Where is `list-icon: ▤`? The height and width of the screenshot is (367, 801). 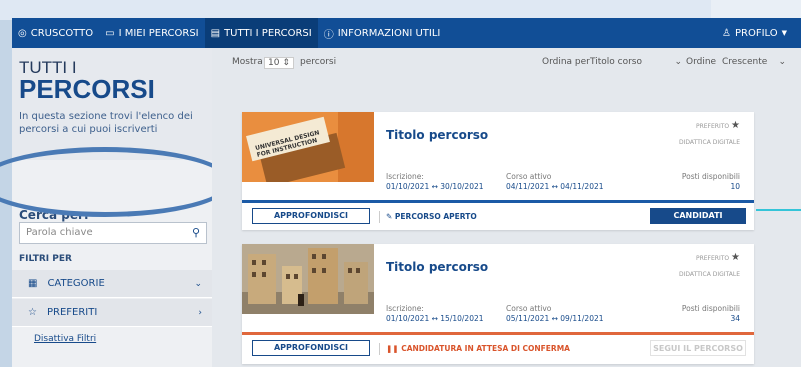
list-icon: ▤ is located at coordinates (215, 33).